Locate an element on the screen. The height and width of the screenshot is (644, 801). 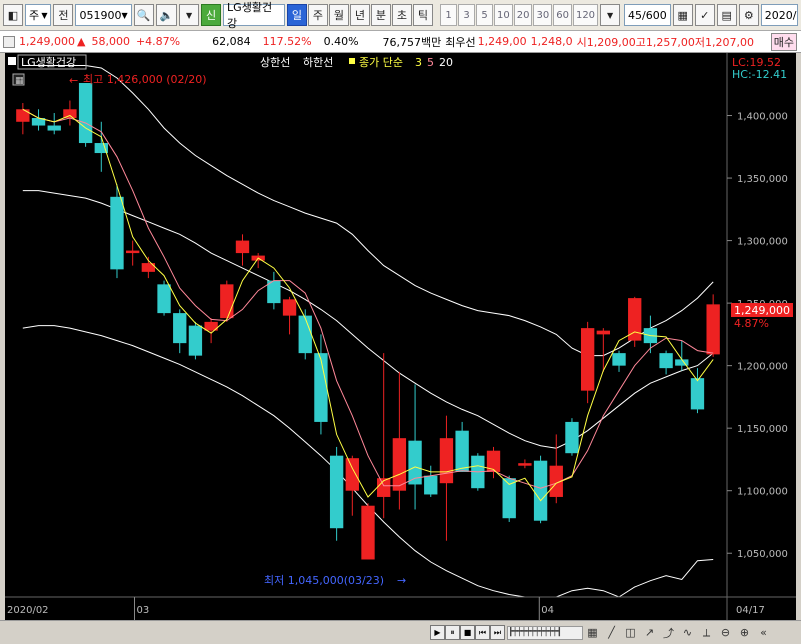
period-button: 30 is located at coordinates (543, 15).